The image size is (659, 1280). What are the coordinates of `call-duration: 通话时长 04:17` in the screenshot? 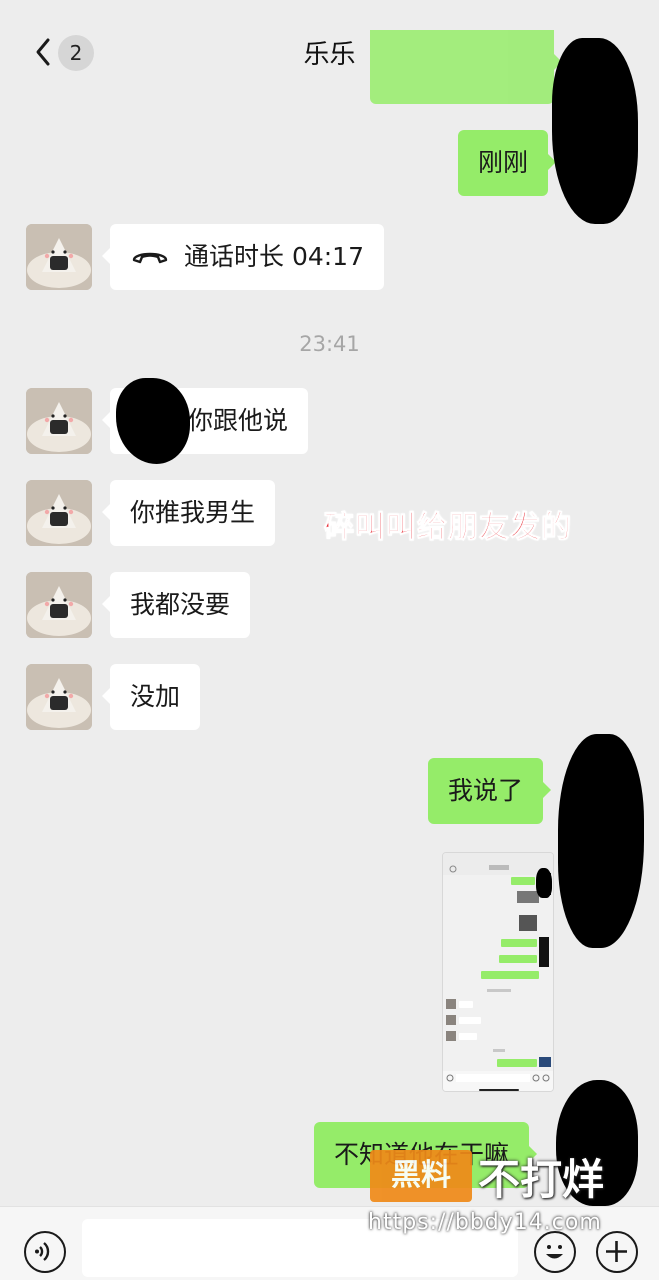 It's located at (274, 256).